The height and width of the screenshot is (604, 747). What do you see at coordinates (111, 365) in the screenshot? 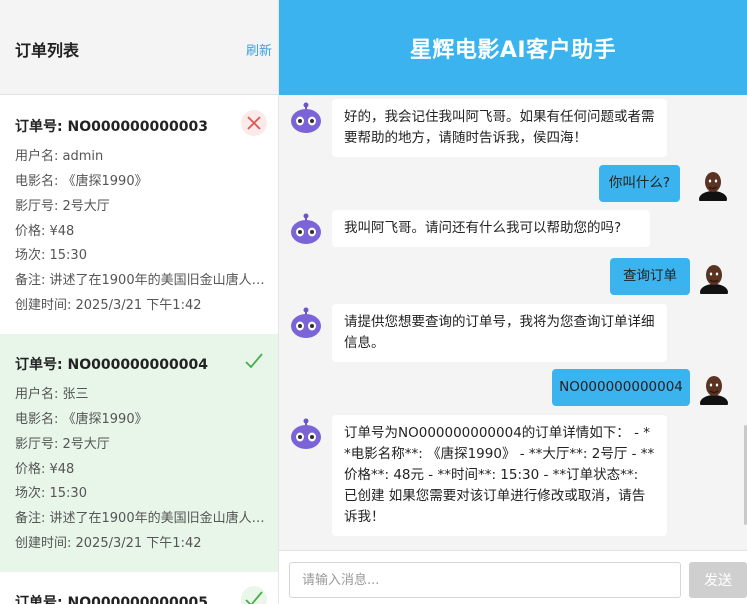
I see `order-number: 订单号: NO000000000004` at bounding box center [111, 365].